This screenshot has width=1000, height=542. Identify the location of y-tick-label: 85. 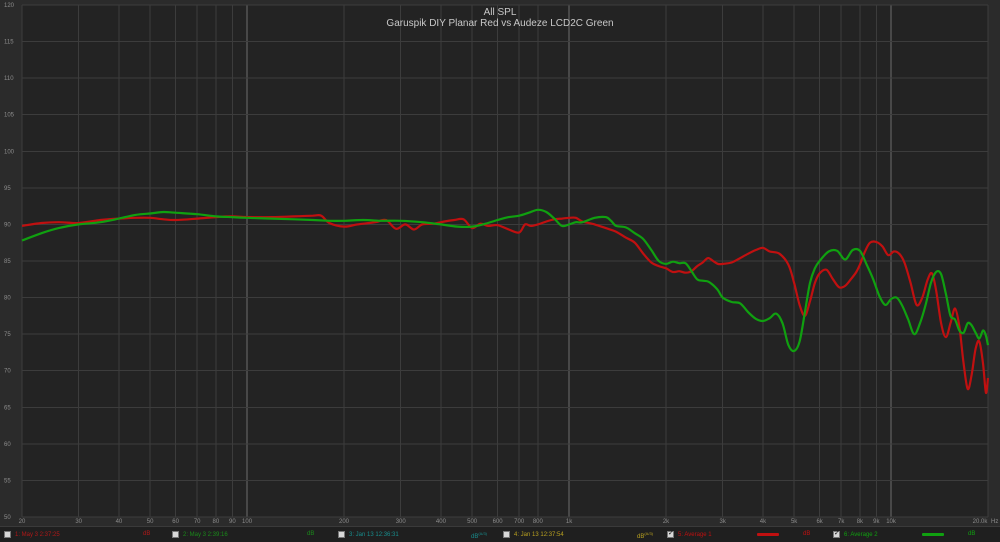
(7, 262).